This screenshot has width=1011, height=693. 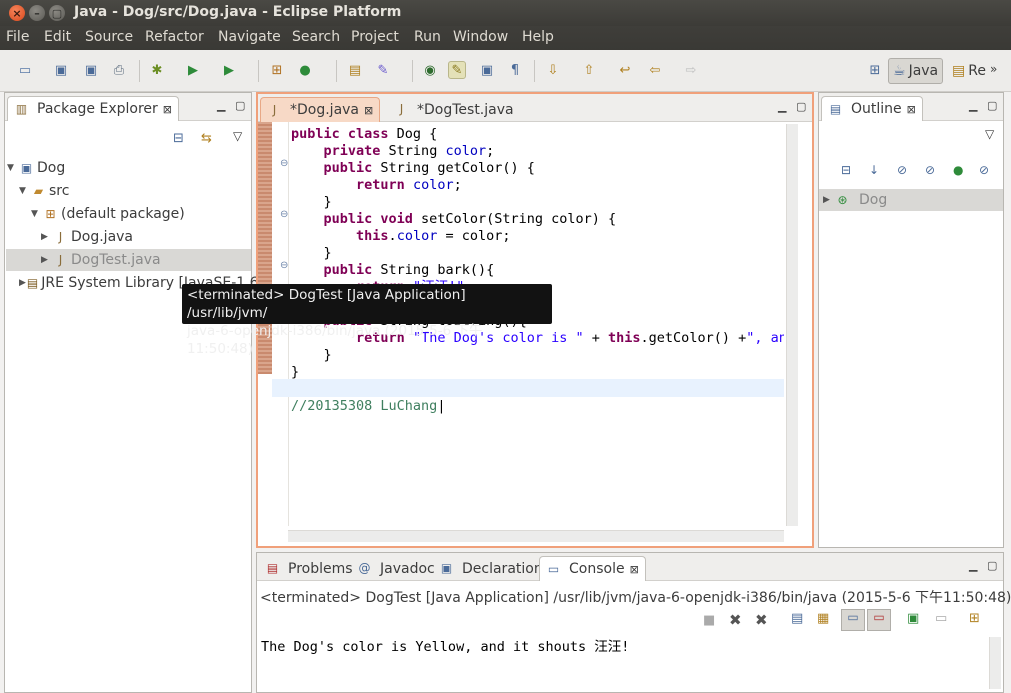 What do you see at coordinates (229, 70) in the screenshot?
I see `run-external-icon: ▶` at bounding box center [229, 70].